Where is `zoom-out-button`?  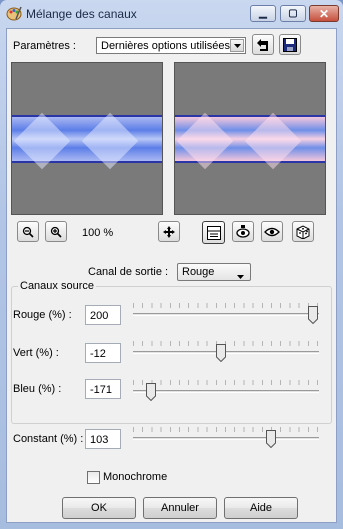 zoom-out-button is located at coordinates (28, 231).